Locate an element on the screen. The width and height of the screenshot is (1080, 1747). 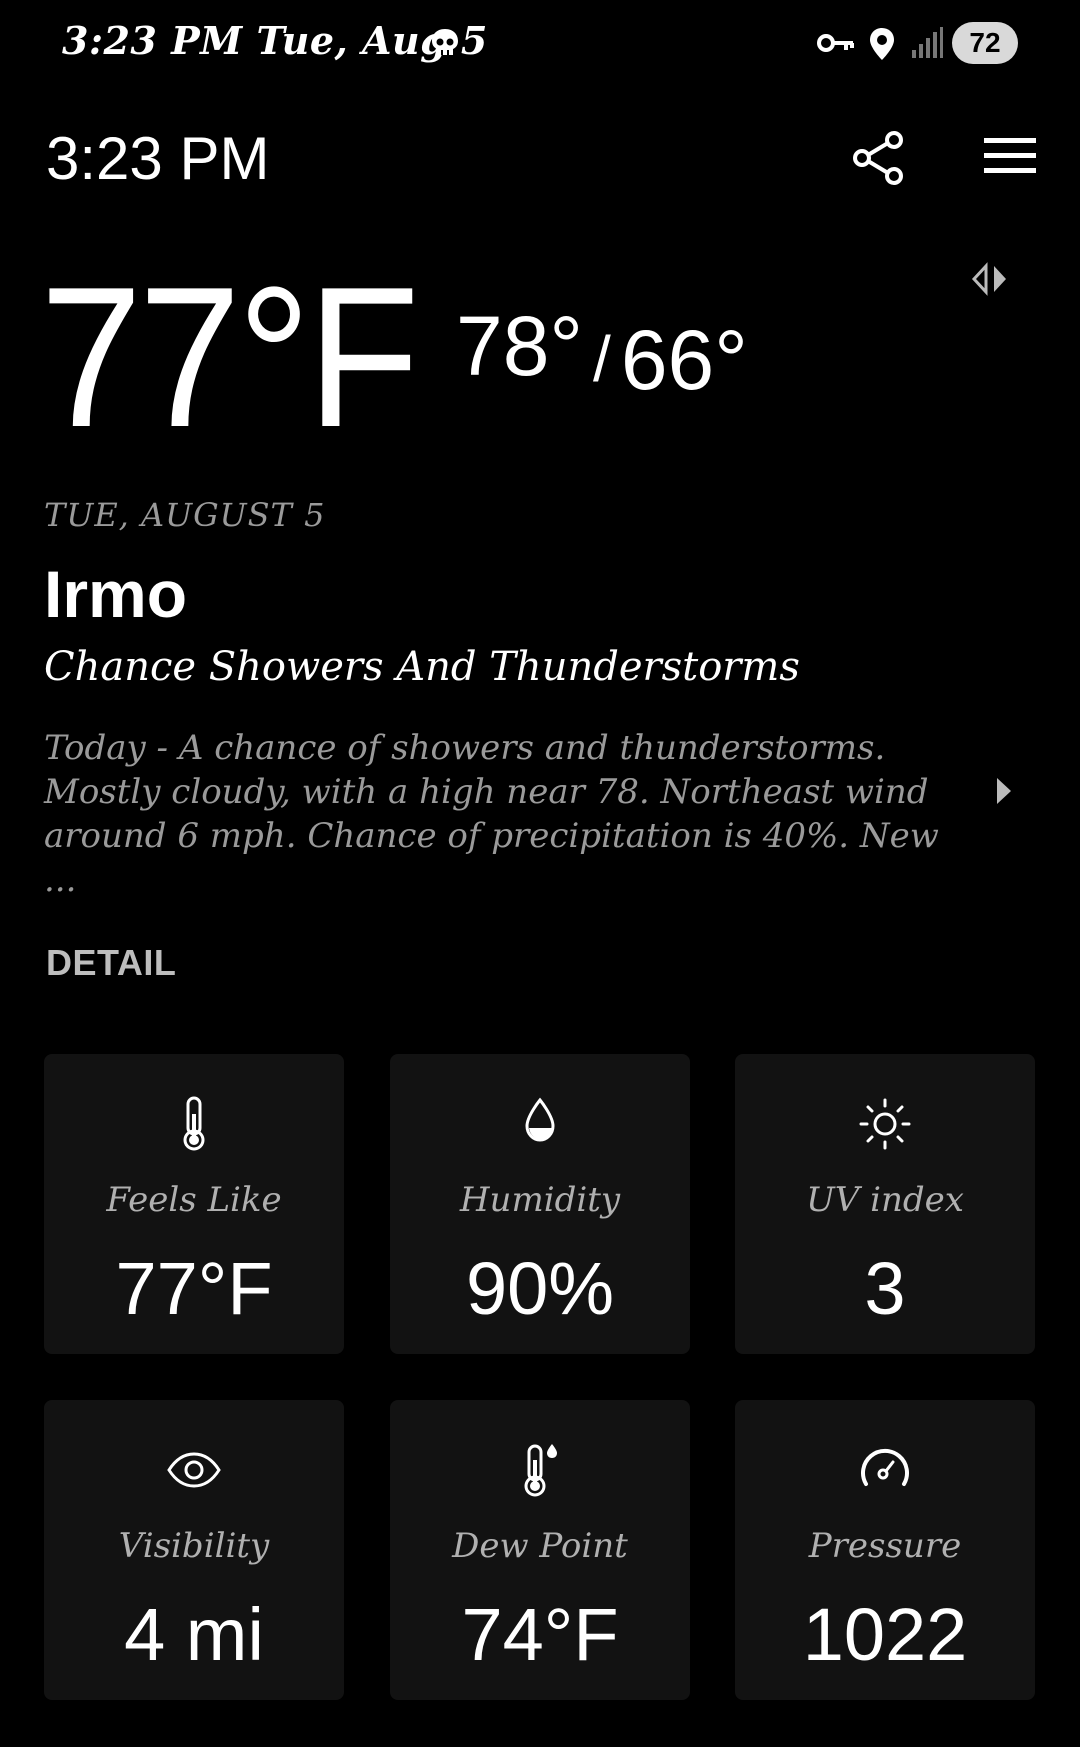
skull-icon is located at coordinates (445, 45).